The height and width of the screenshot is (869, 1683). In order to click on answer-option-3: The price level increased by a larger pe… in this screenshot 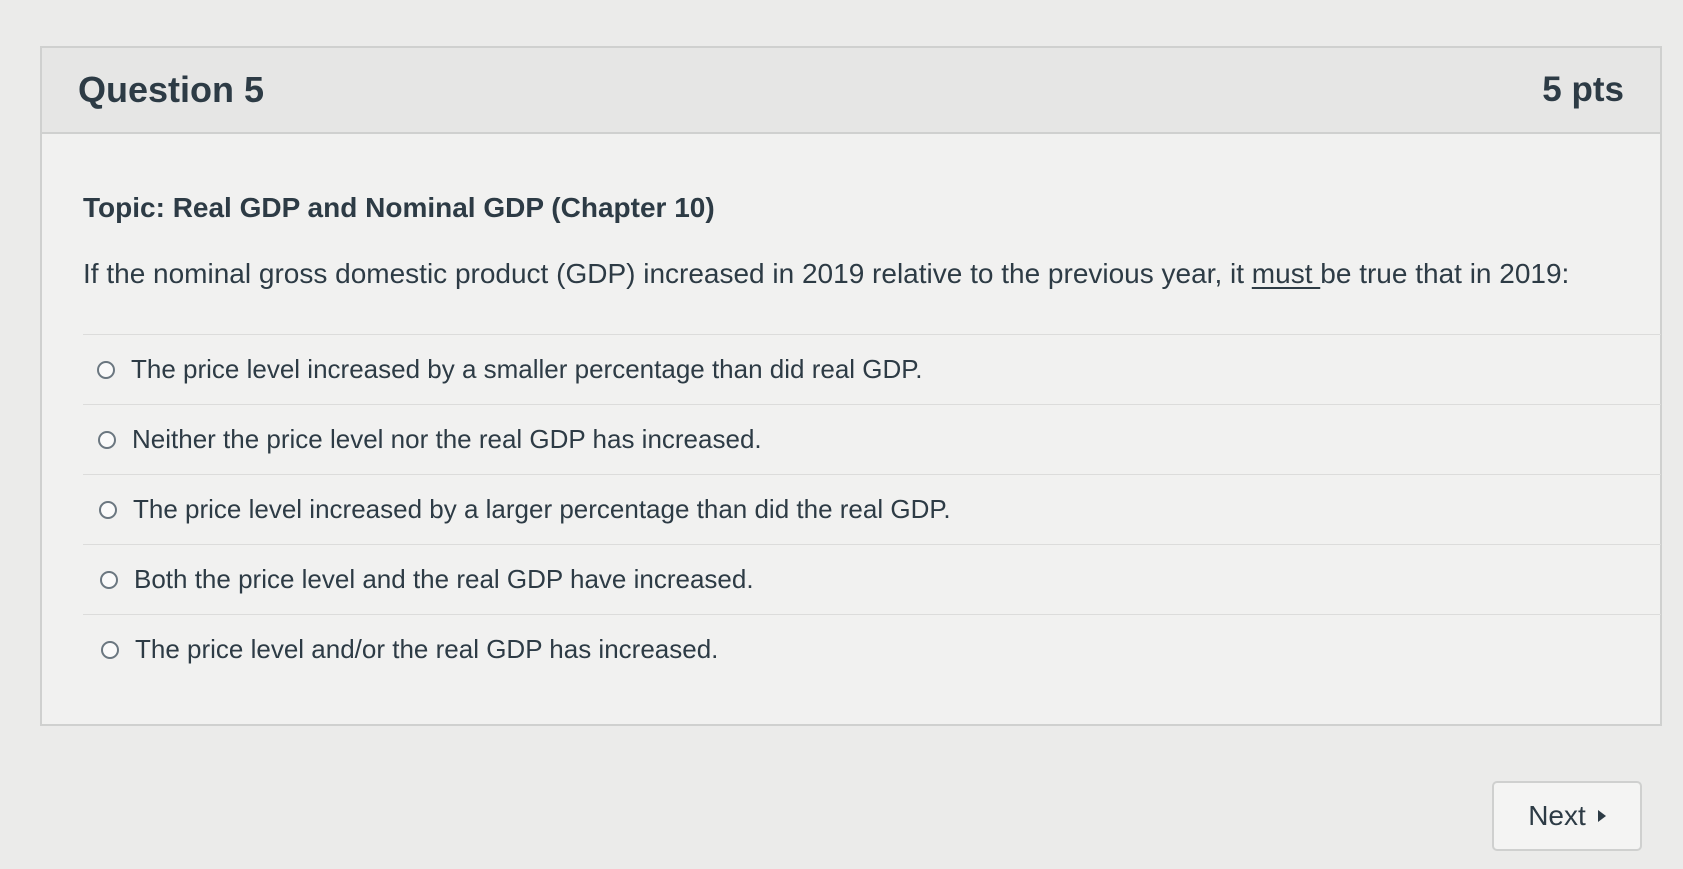, I will do `click(872, 509)`.